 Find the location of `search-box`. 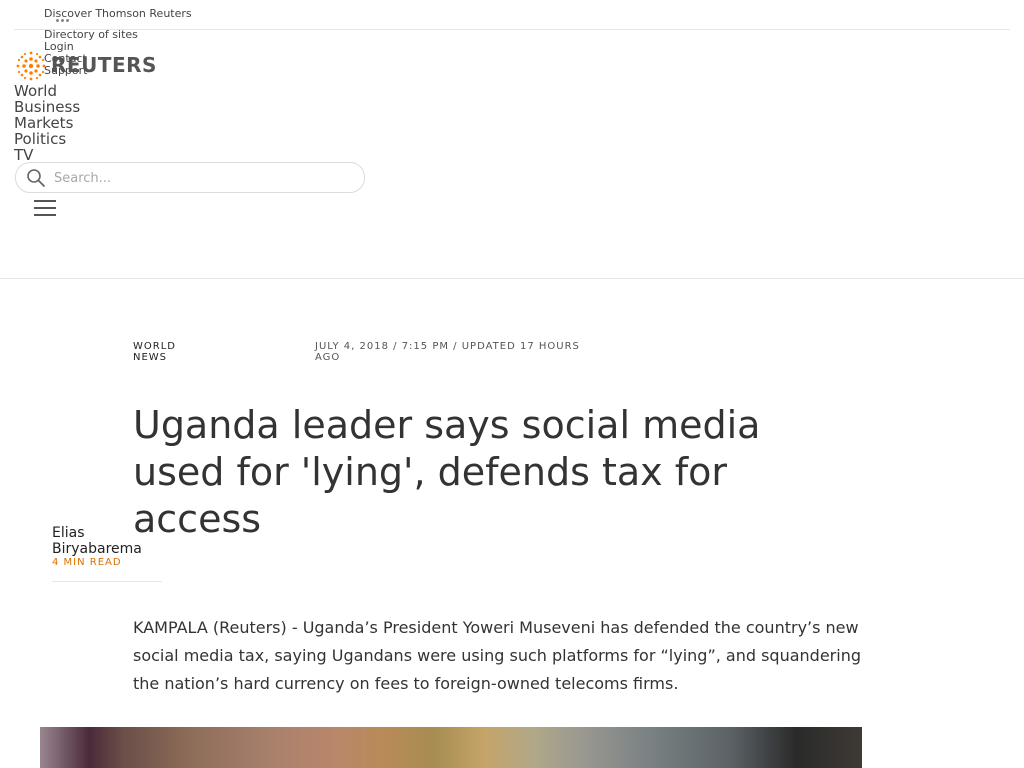

search-box is located at coordinates (190, 177).